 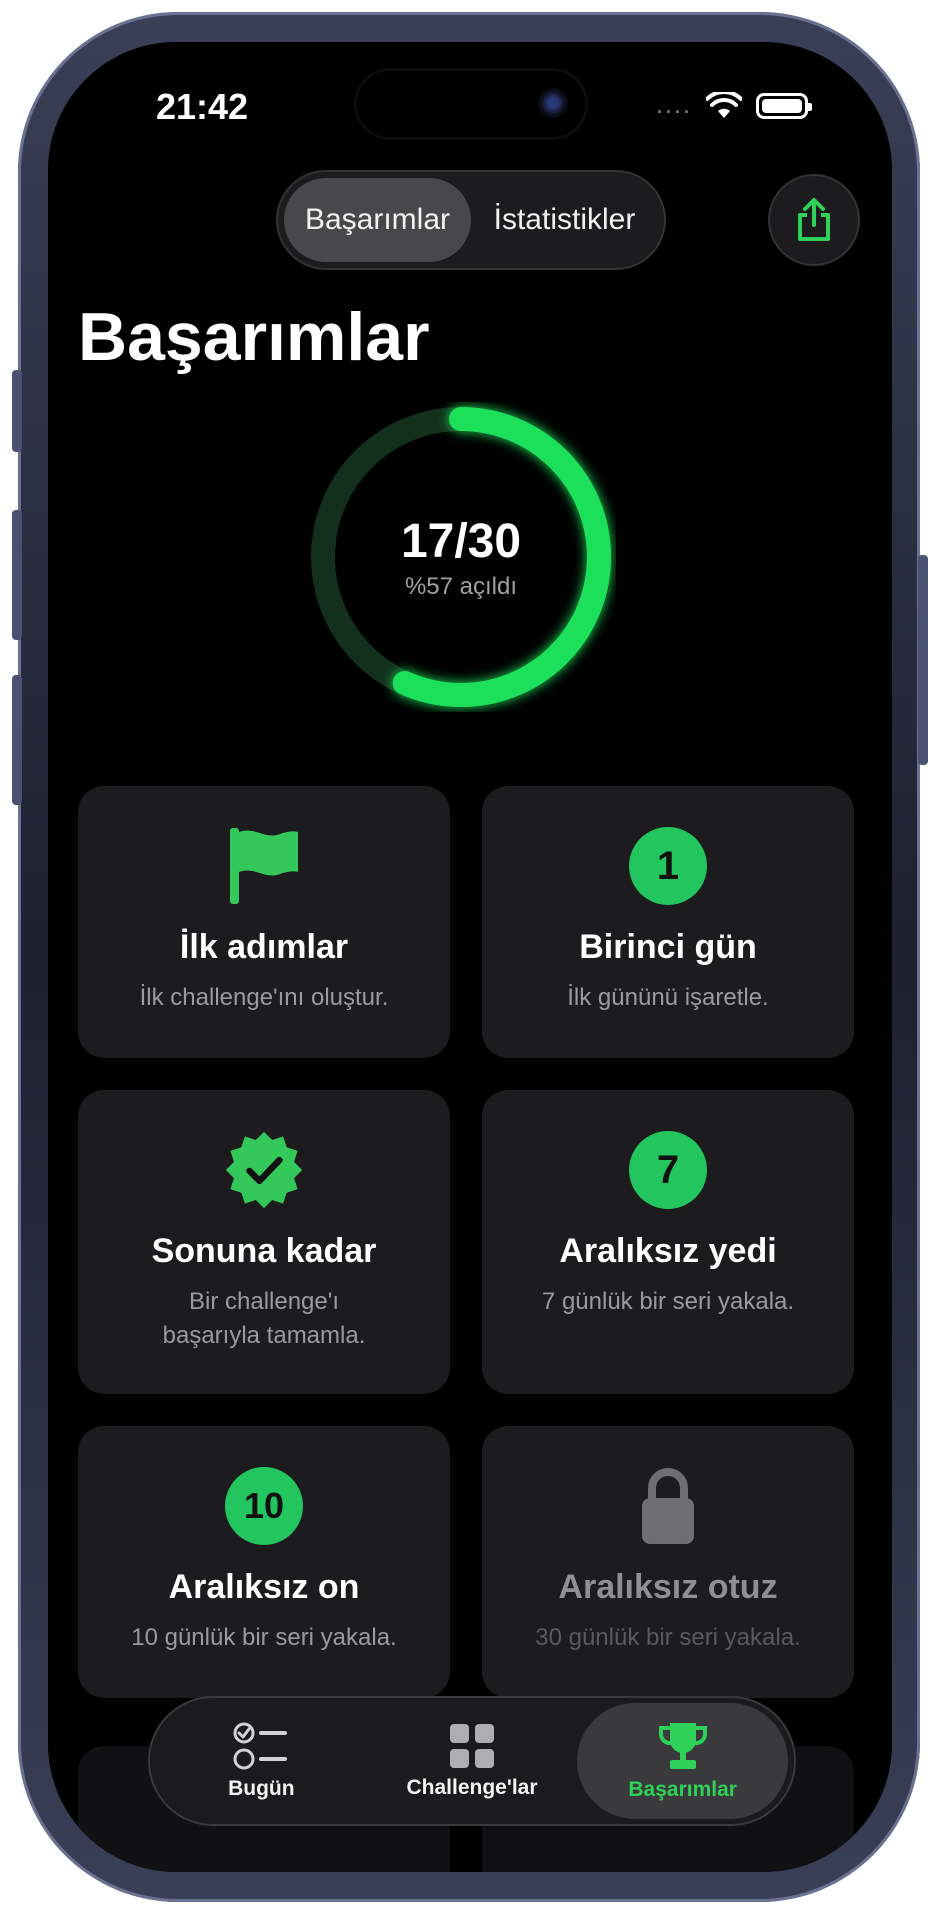 I want to click on trophy-icon, so click(x=682, y=1746).